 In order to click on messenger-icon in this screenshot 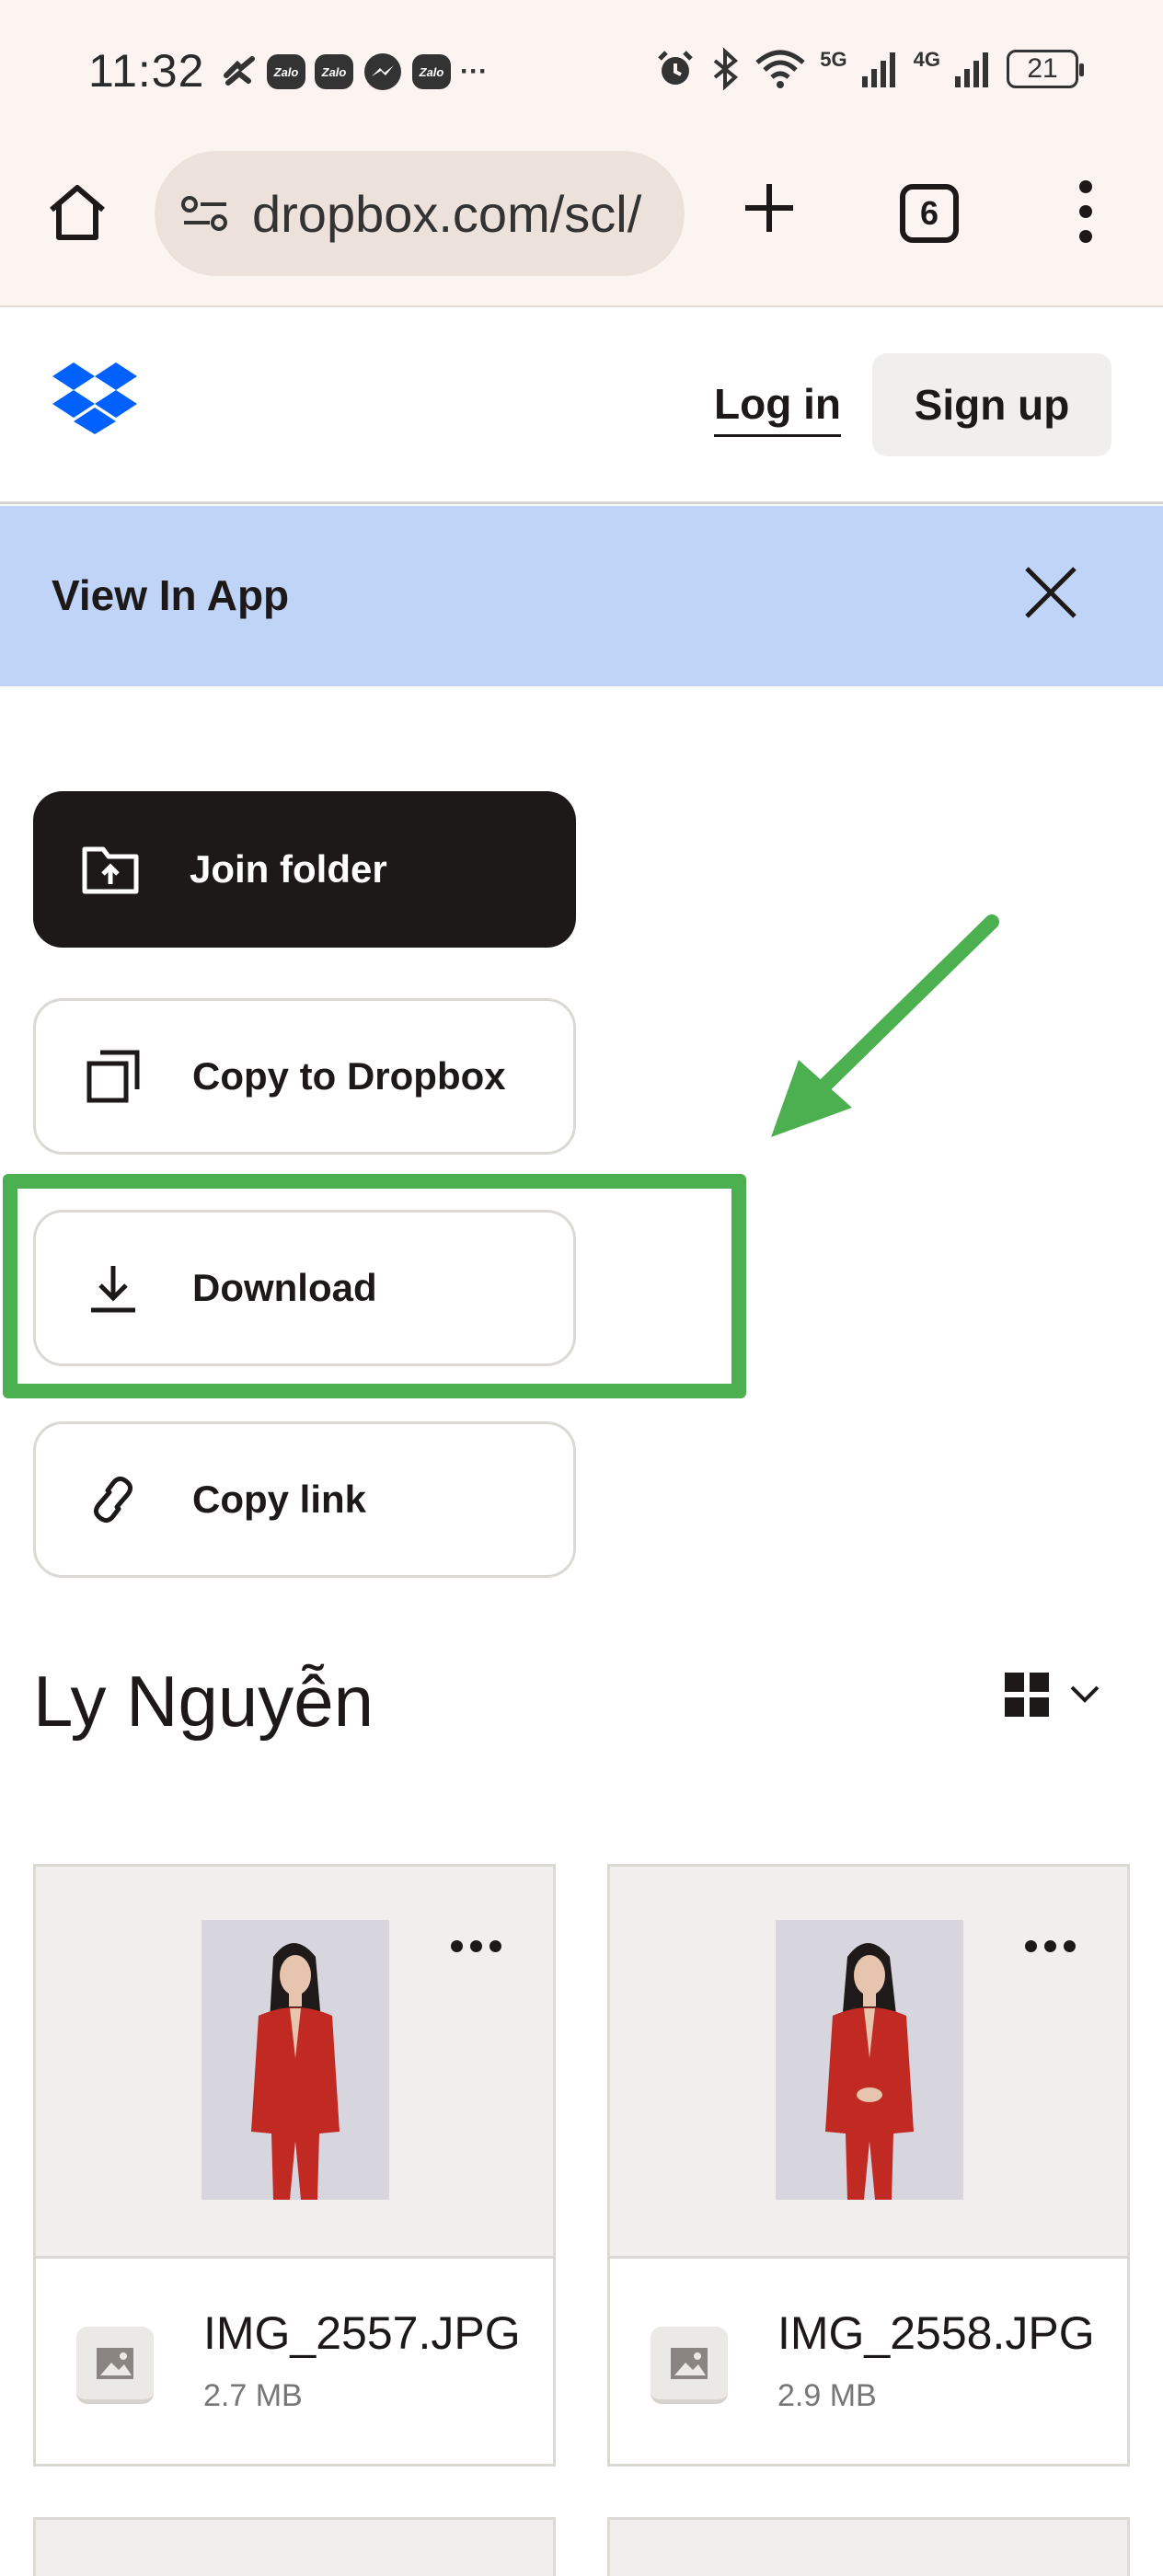, I will do `click(383, 71)`.